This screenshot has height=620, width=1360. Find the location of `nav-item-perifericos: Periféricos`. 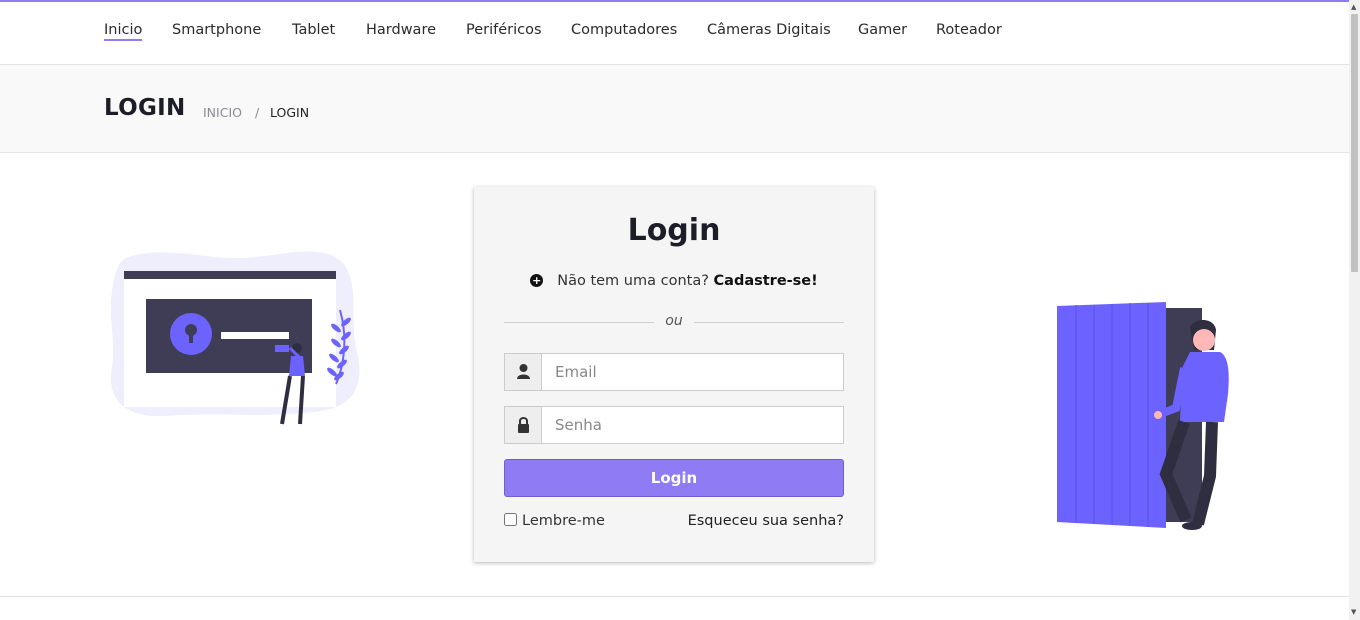

nav-item-perifericos: Periféricos is located at coordinates (504, 30).